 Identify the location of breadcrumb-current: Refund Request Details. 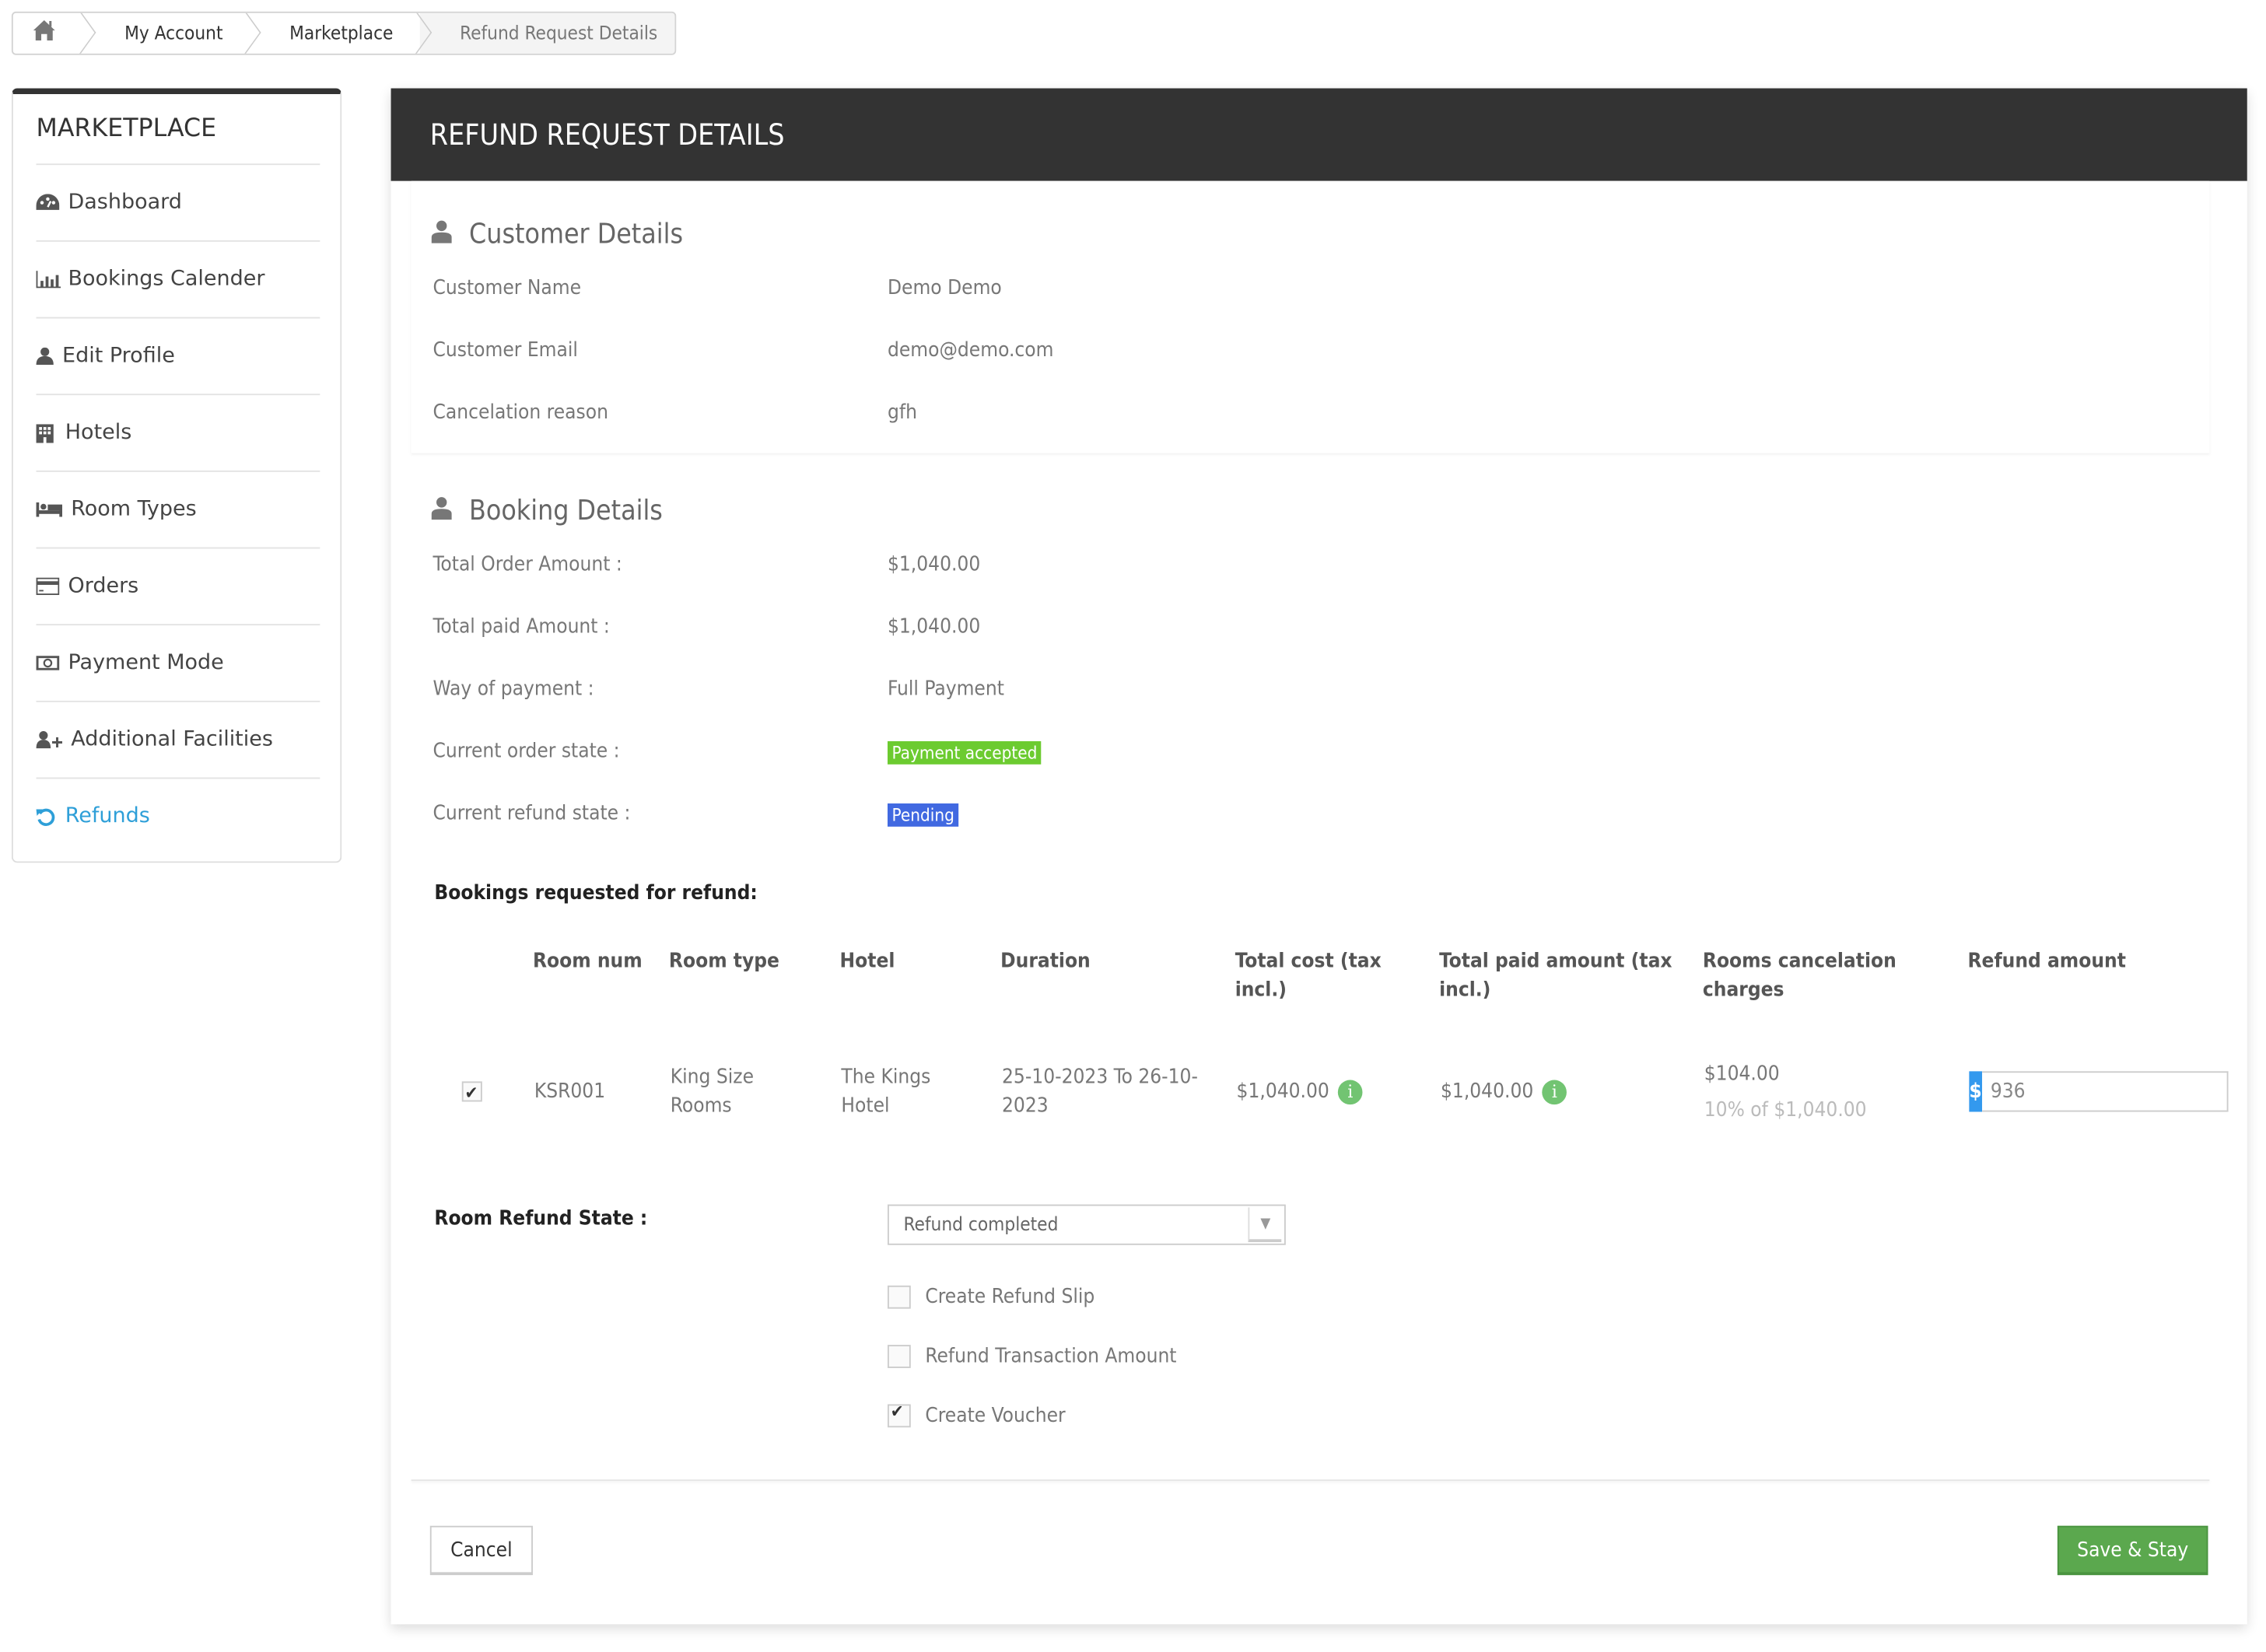
(547, 33).